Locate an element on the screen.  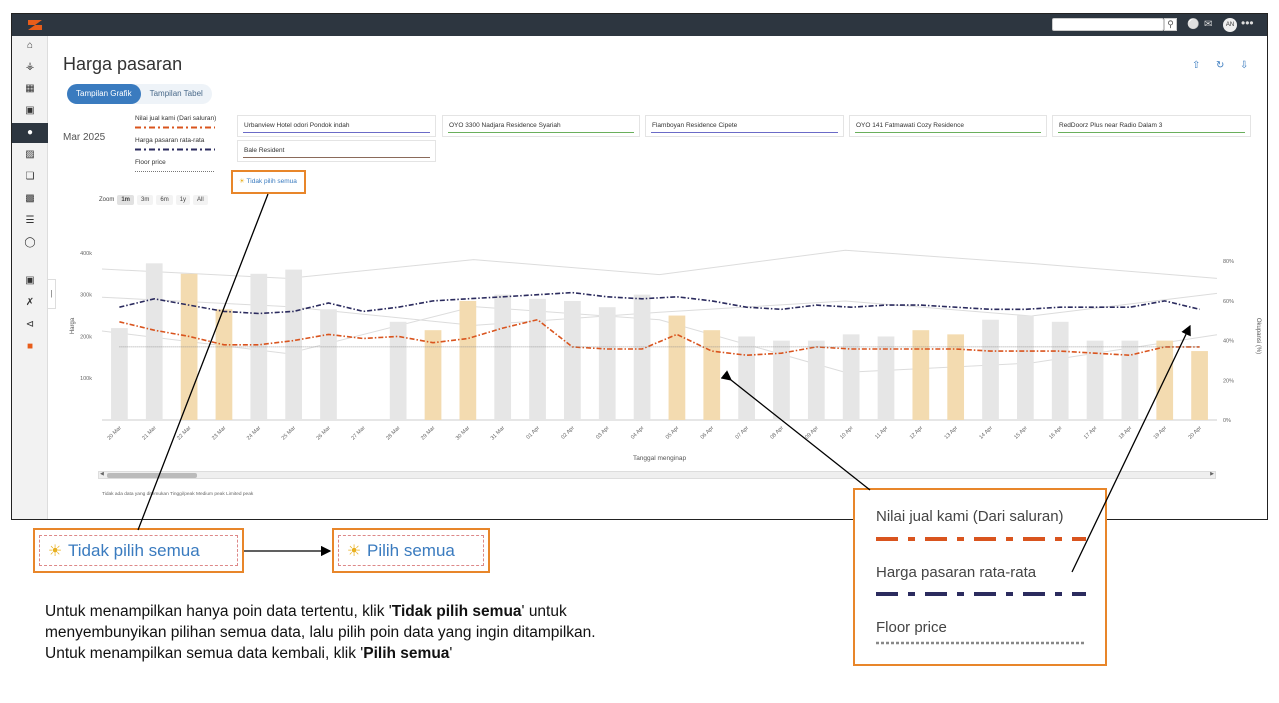
property-item: RedDoorz Plus near Radio Dalam 3 is located at coordinates (1151, 126).